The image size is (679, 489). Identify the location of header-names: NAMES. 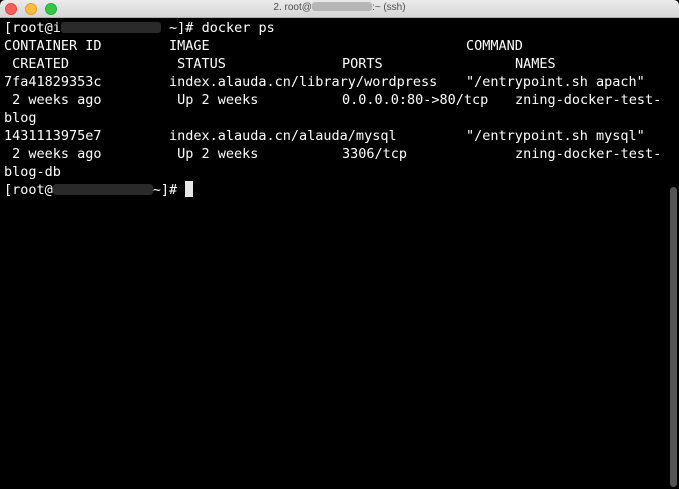
(535, 64).